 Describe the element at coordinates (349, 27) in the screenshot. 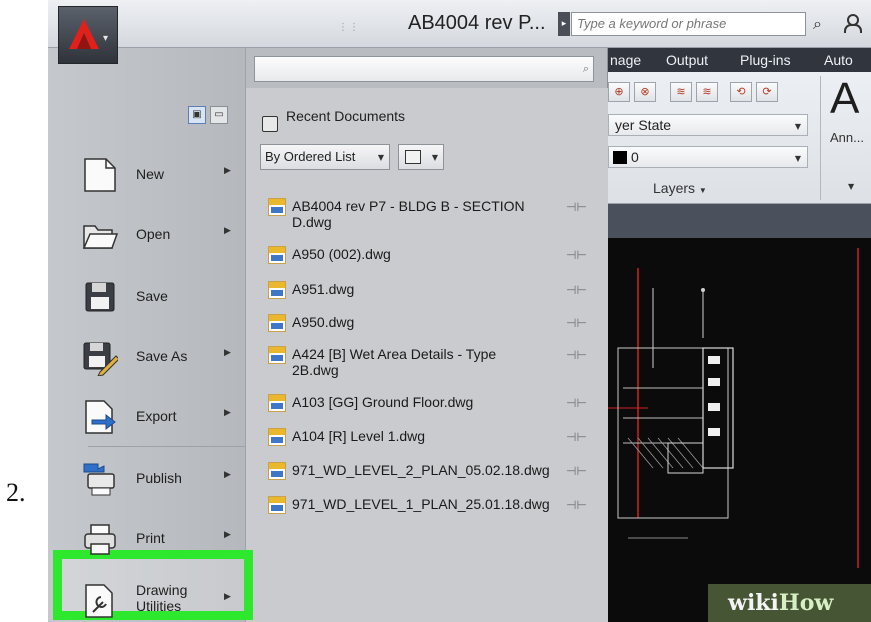

I see `quick-access-toolbar-grip: ⋮⋮` at that location.